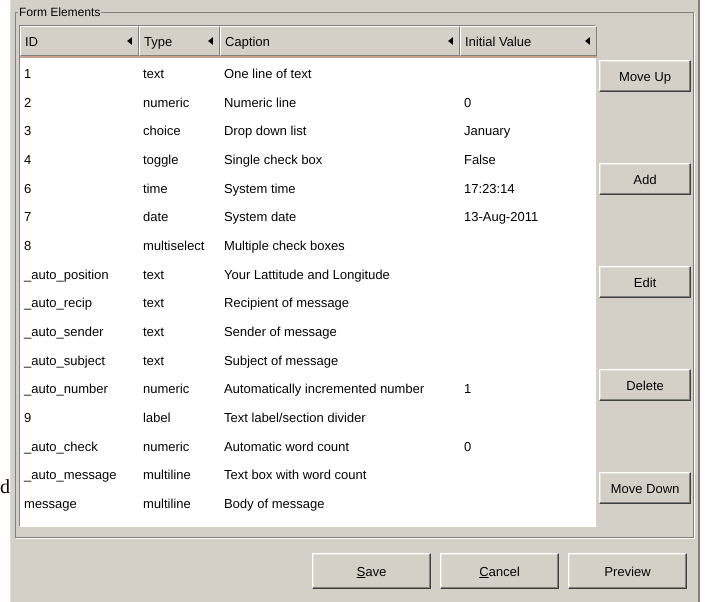 The height and width of the screenshot is (602, 707). Describe the element at coordinates (27, 418) in the screenshot. I see `table-cell-text: 9` at that location.